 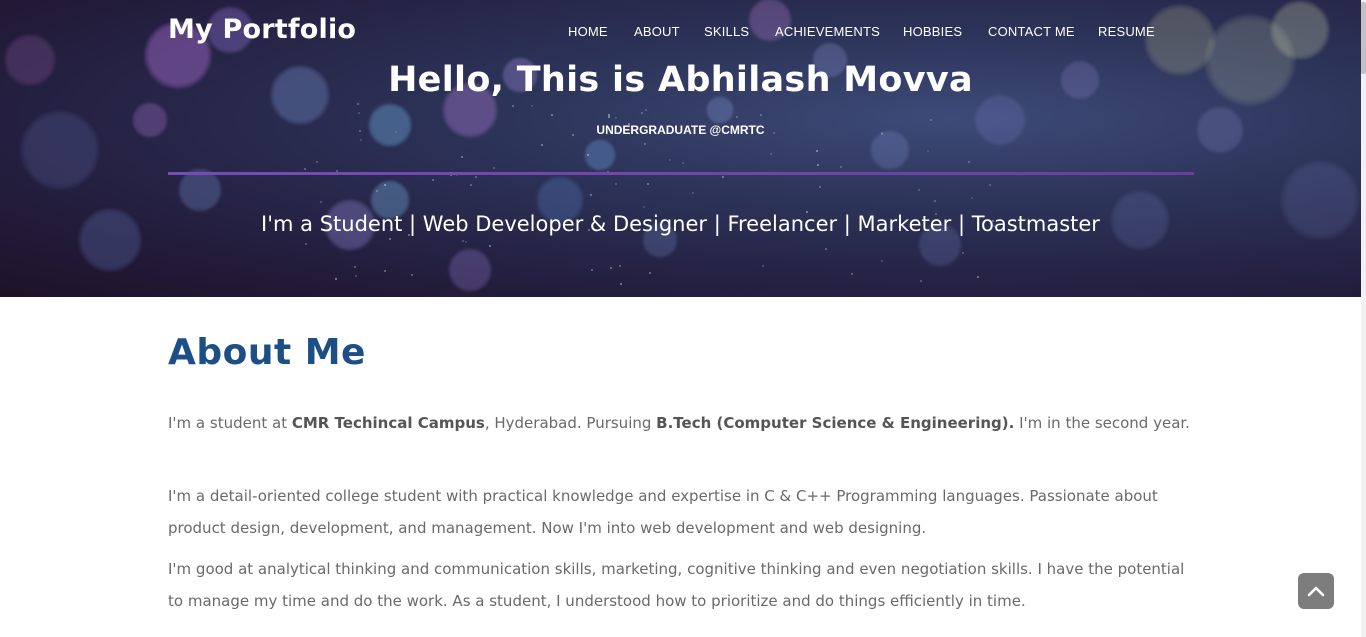 What do you see at coordinates (588, 31) in the screenshot?
I see `nav-home: HOME` at bounding box center [588, 31].